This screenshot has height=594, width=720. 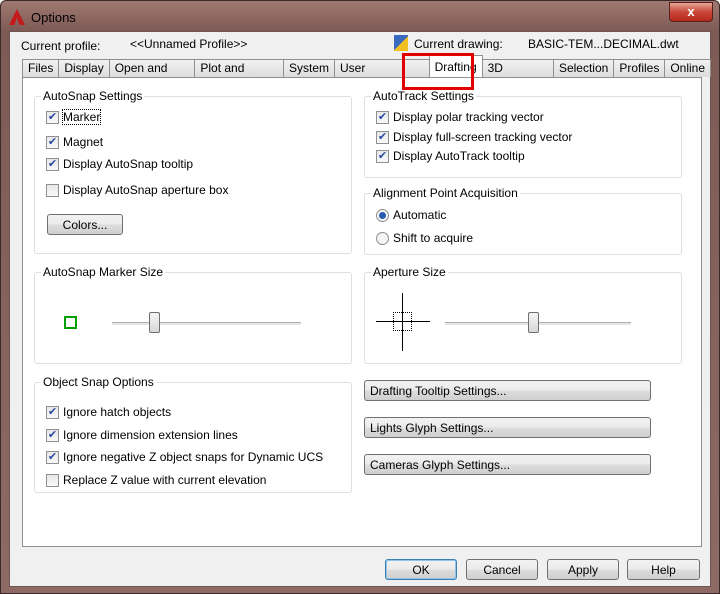 What do you see at coordinates (117, 412) in the screenshot?
I see `checkbox-label: Ignore hatch objects` at bounding box center [117, 412].